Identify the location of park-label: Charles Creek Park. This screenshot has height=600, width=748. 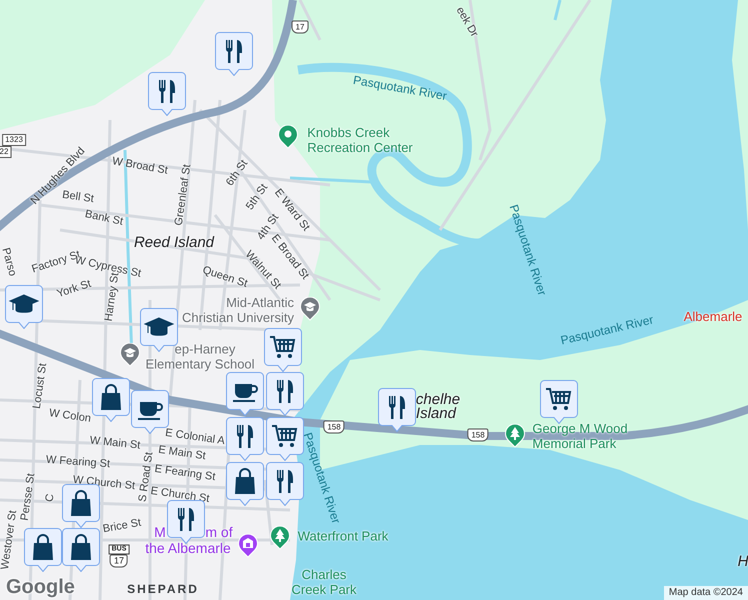
(324, 582).